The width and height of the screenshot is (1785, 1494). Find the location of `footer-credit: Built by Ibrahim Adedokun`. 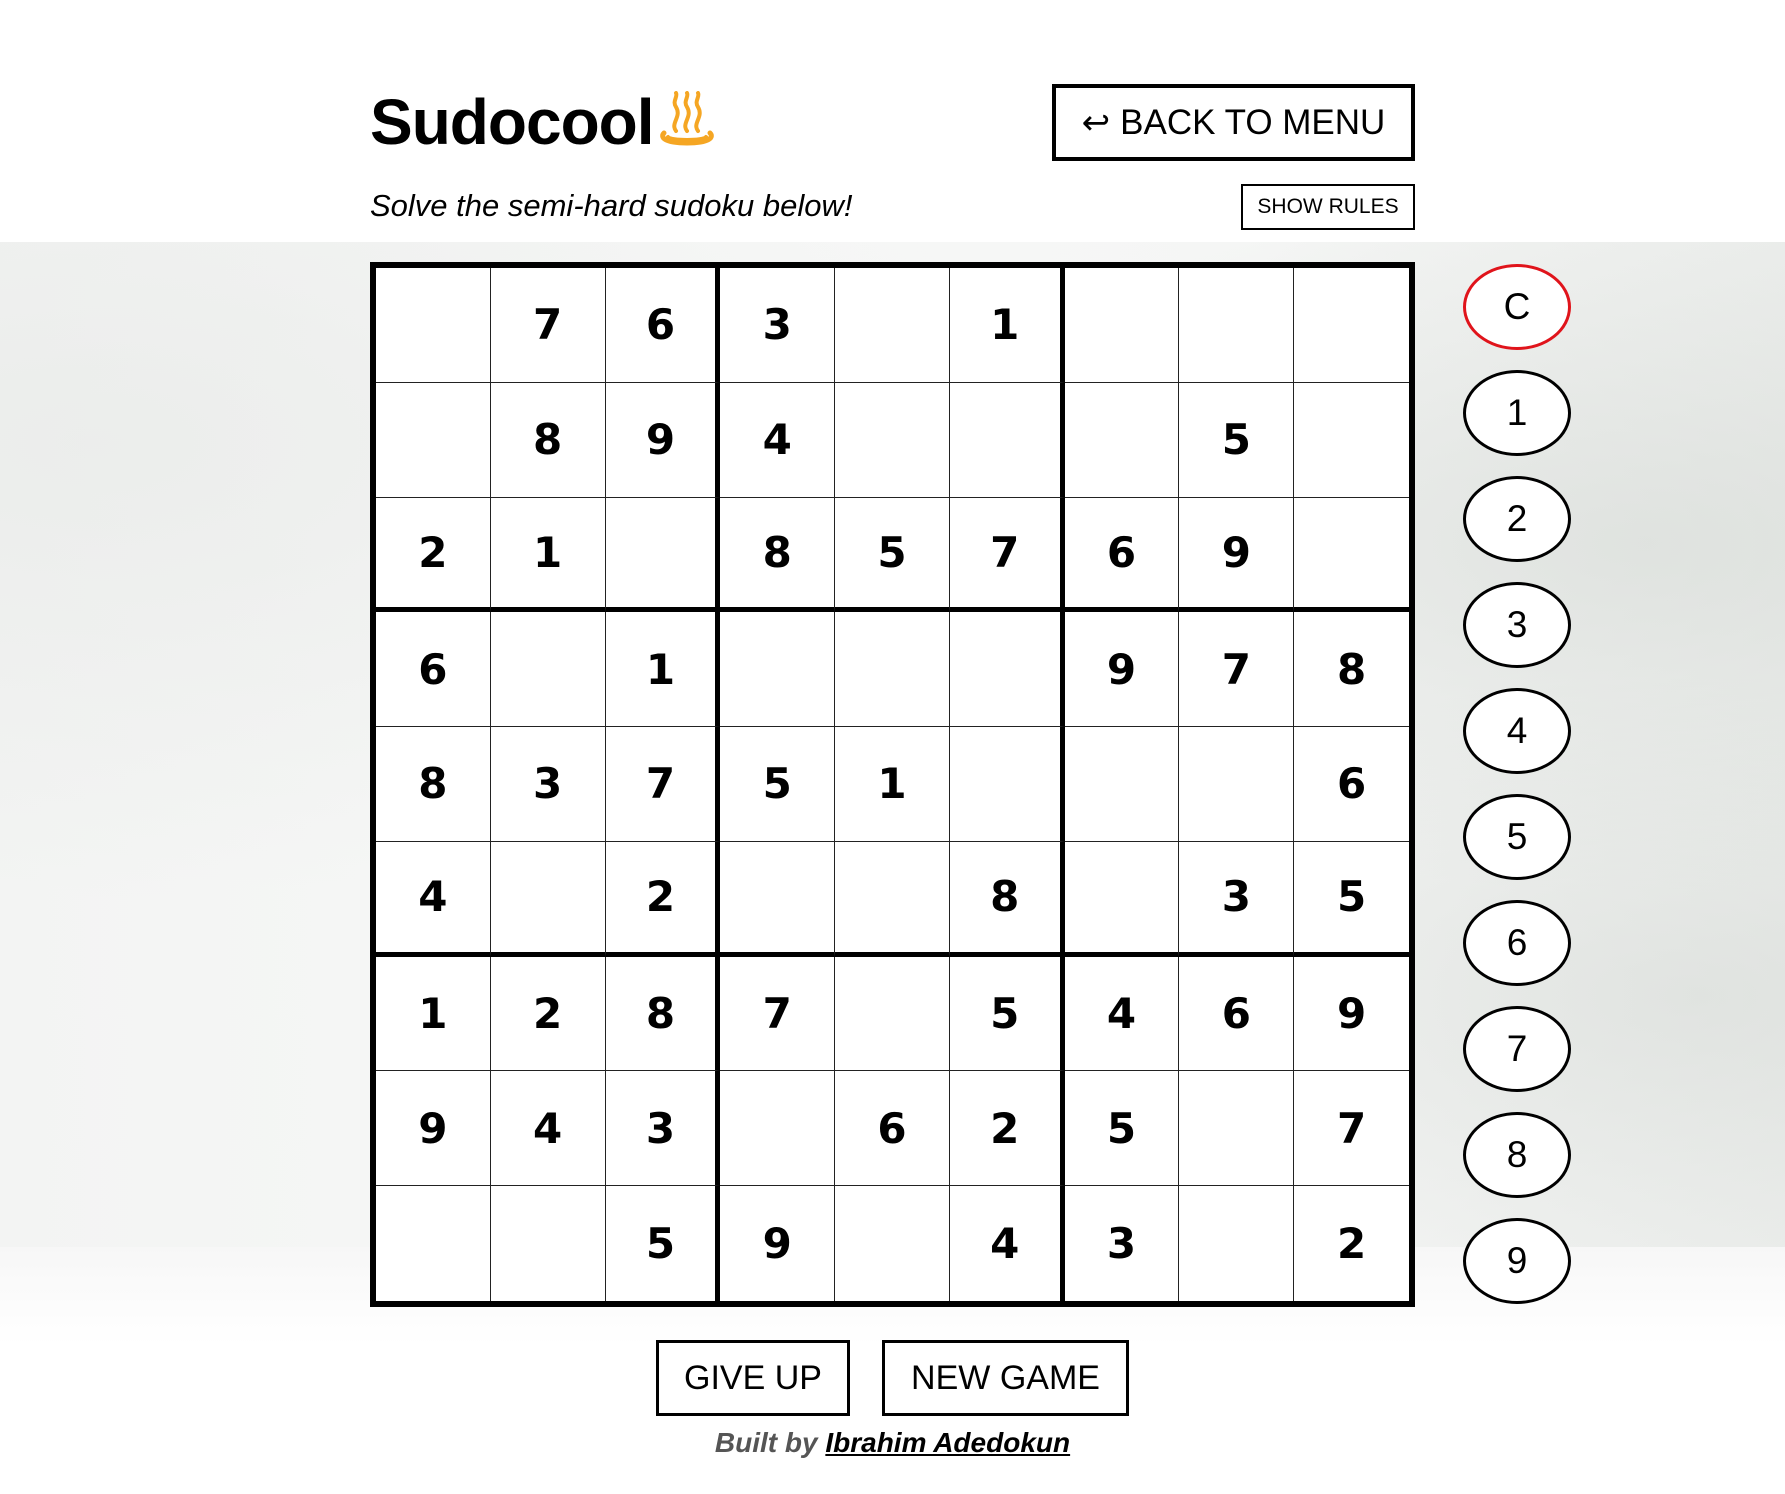

footer-credit: Built by Ibrahim Adedokun is located at coordinates (892, 1443).